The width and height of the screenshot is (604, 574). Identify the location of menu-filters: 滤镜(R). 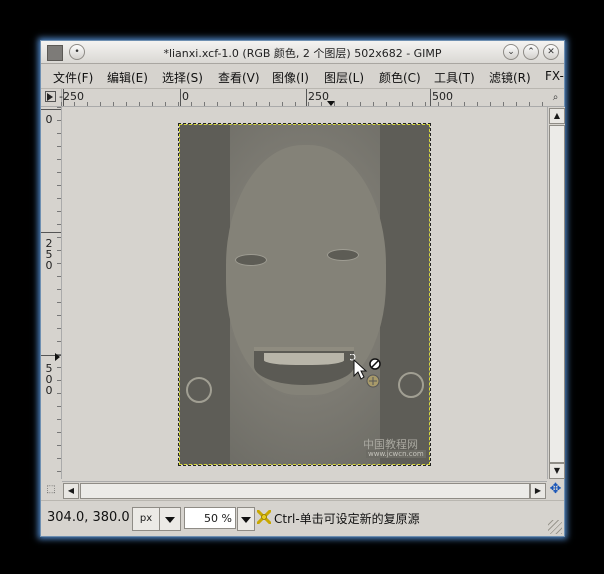
(510, 77).